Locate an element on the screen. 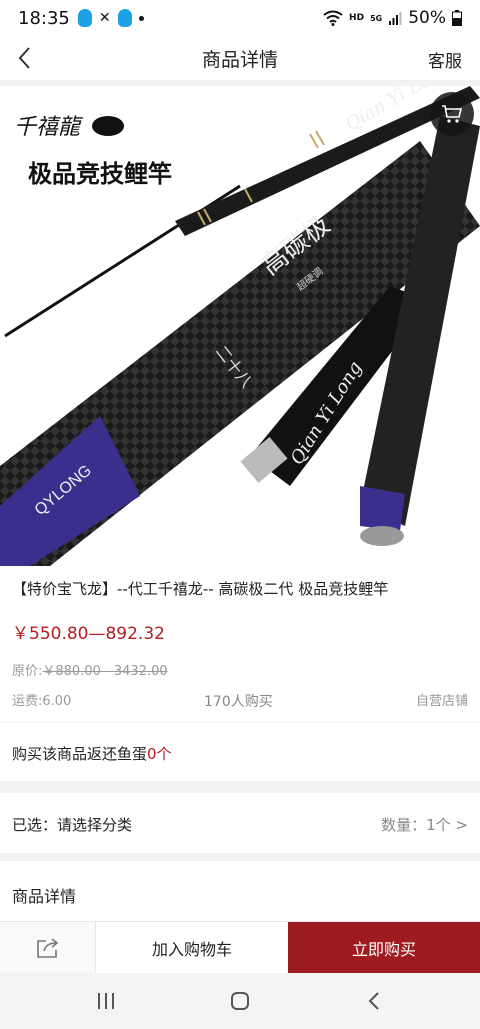 This screenshot has height=1029, width=480. bird-icon: ✕ is located at coordinates (104, 18).